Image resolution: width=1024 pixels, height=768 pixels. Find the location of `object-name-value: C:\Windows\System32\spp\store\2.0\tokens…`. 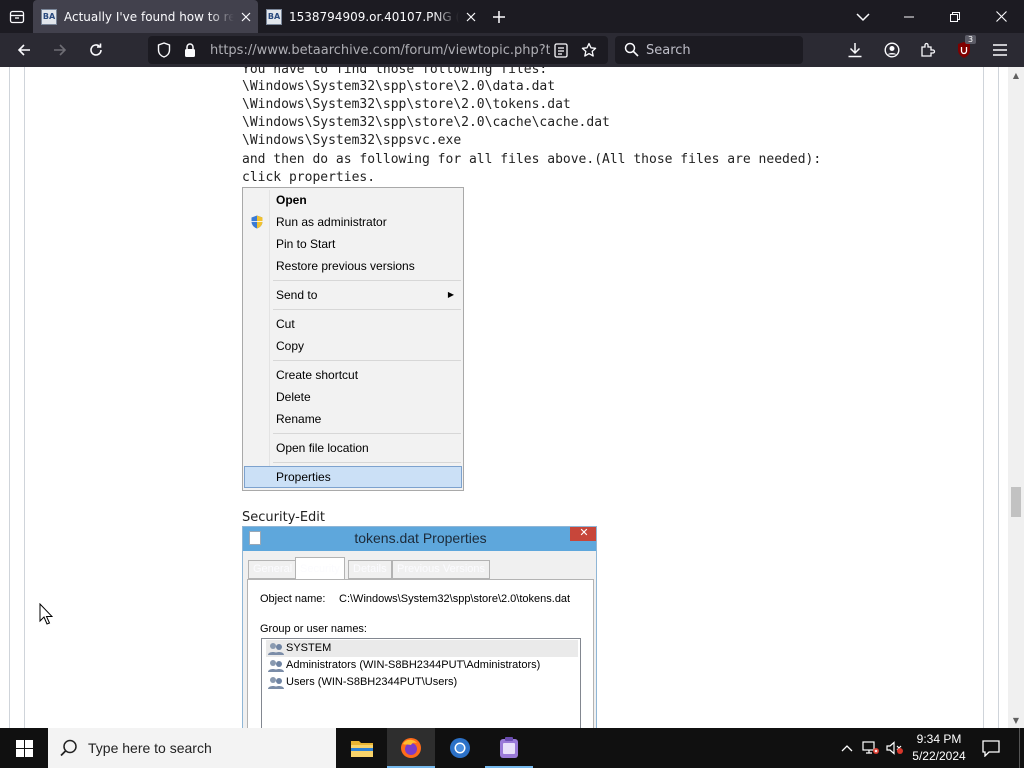

object-name-value: C:\Windows\System32\spp\store\2.0\tokens… is located at coordinates (455, 599).